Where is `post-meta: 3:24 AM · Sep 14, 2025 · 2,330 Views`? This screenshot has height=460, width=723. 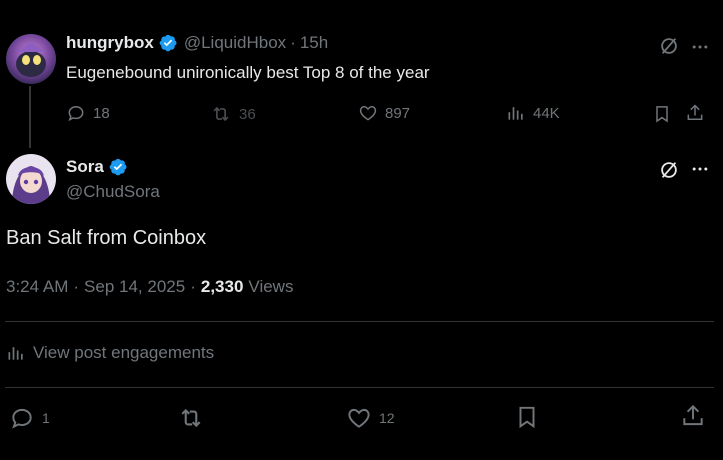 post-meta: 3:24 AM · Sep 14, 2025 · 2,330 Views is located at coordinates (149, 287).